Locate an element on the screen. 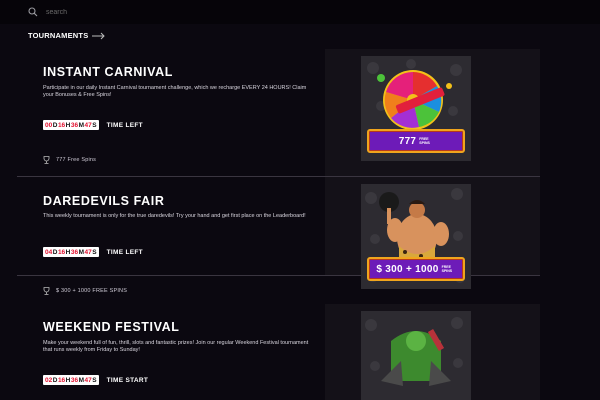 Image resolution: width=600 pixels, height=400 pixels. tournament-timer: 02 D 16 H 36 M 47 S TIME START is located at coordinates (95, 380).